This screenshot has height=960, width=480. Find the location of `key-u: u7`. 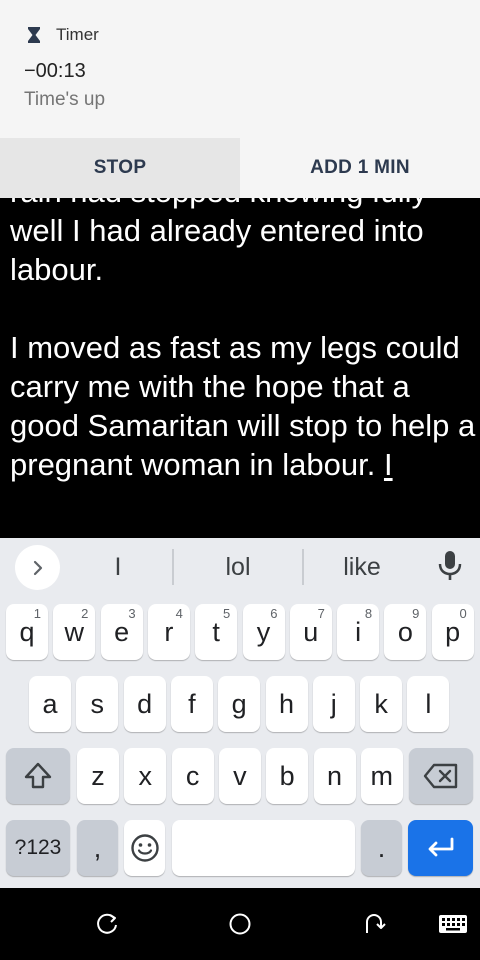

key-u: u7 is located at coordinates (310, 632).